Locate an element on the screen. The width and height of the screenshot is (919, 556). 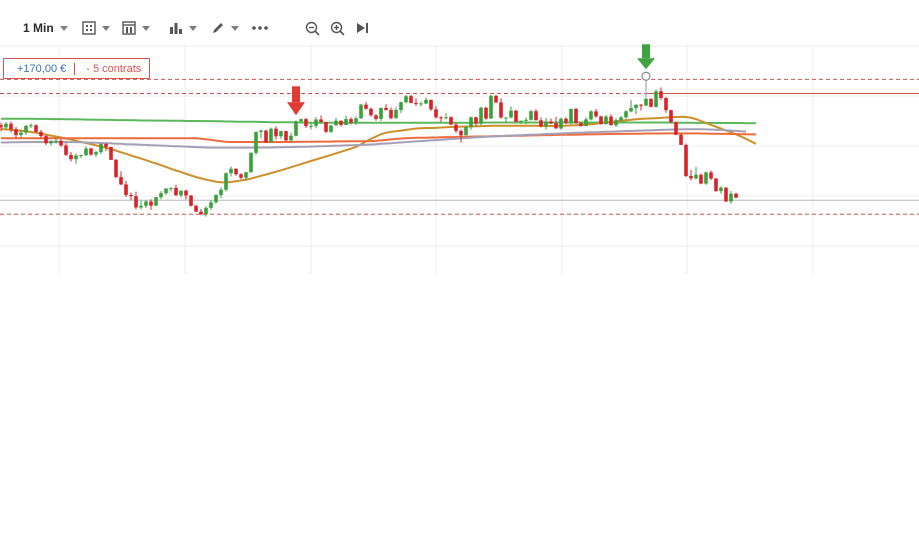
scroll-to-latest-button is located at coordinates (362, 28).